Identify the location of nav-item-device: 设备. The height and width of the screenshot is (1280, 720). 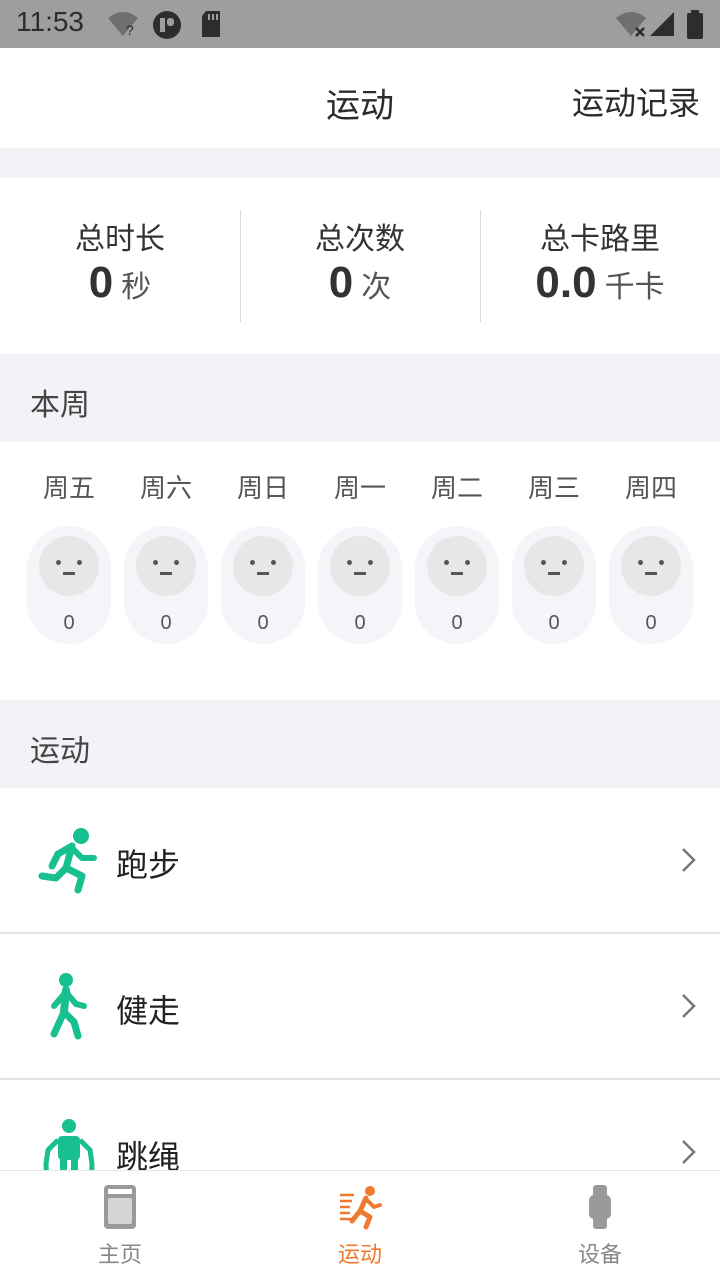
(600, 1225).